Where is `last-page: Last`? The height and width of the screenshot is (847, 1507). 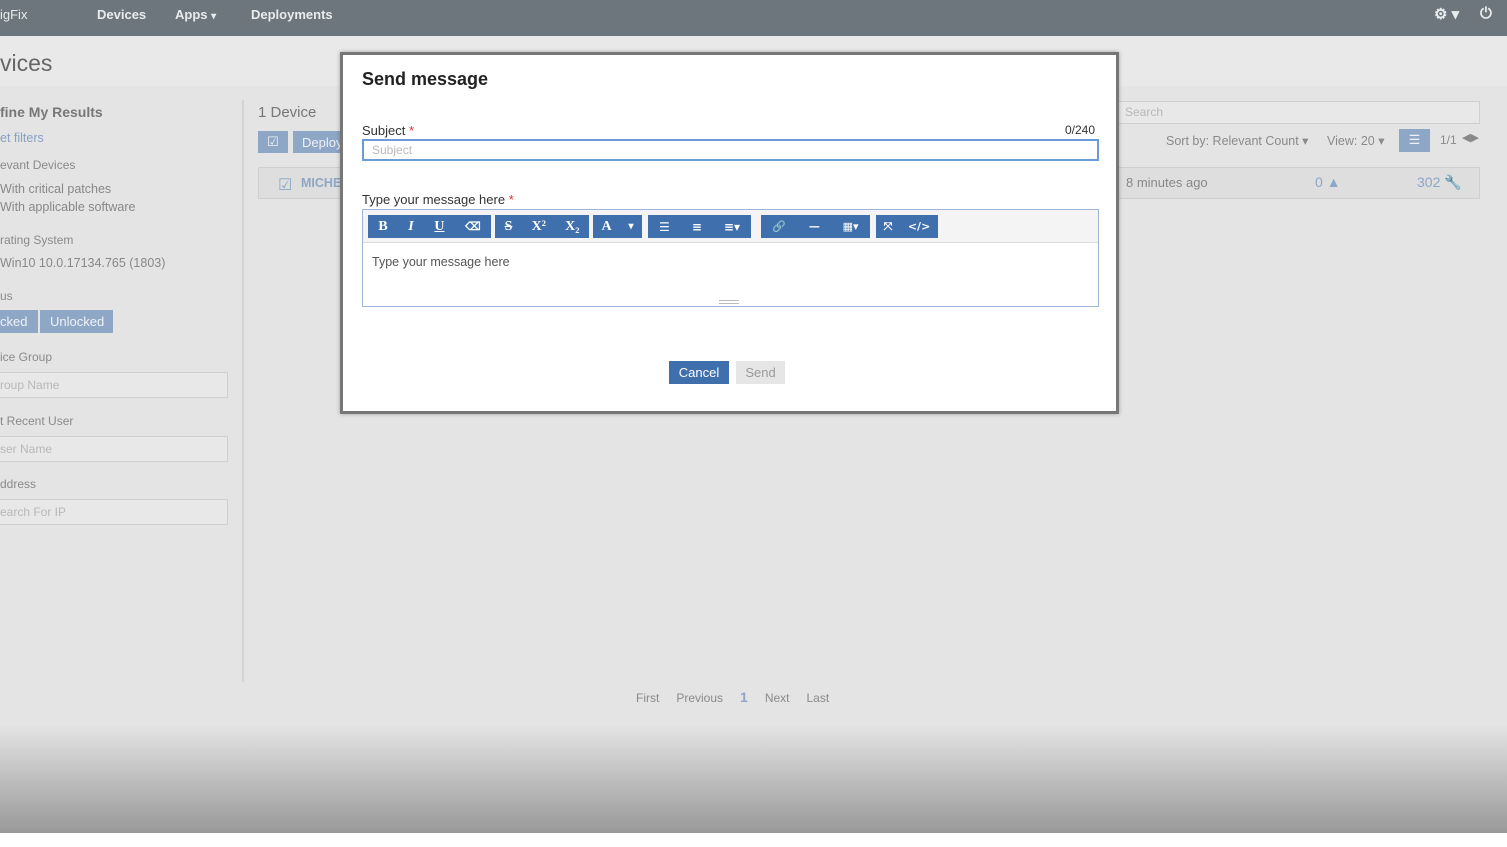 last-page: Last is located at coordinates (818, 698).